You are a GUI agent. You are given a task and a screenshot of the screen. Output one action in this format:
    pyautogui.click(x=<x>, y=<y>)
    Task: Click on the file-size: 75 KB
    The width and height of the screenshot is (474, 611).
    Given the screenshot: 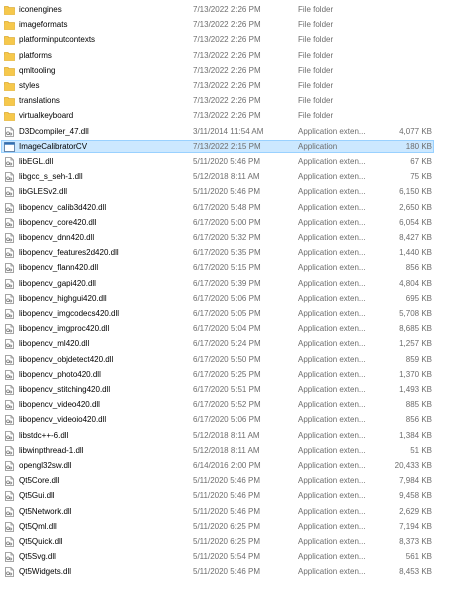 What is the action you would take?
    pyautogui.click(x=421, y=177)
    